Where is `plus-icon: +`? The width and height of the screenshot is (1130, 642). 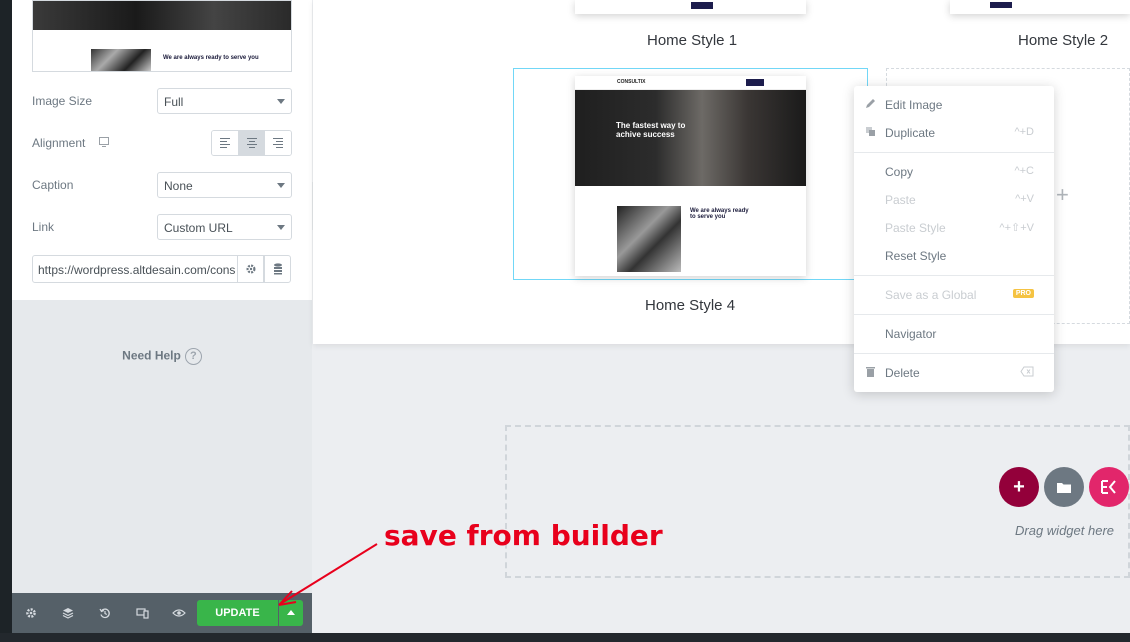 plus-icon: + is located at coordinates (1019, 486).